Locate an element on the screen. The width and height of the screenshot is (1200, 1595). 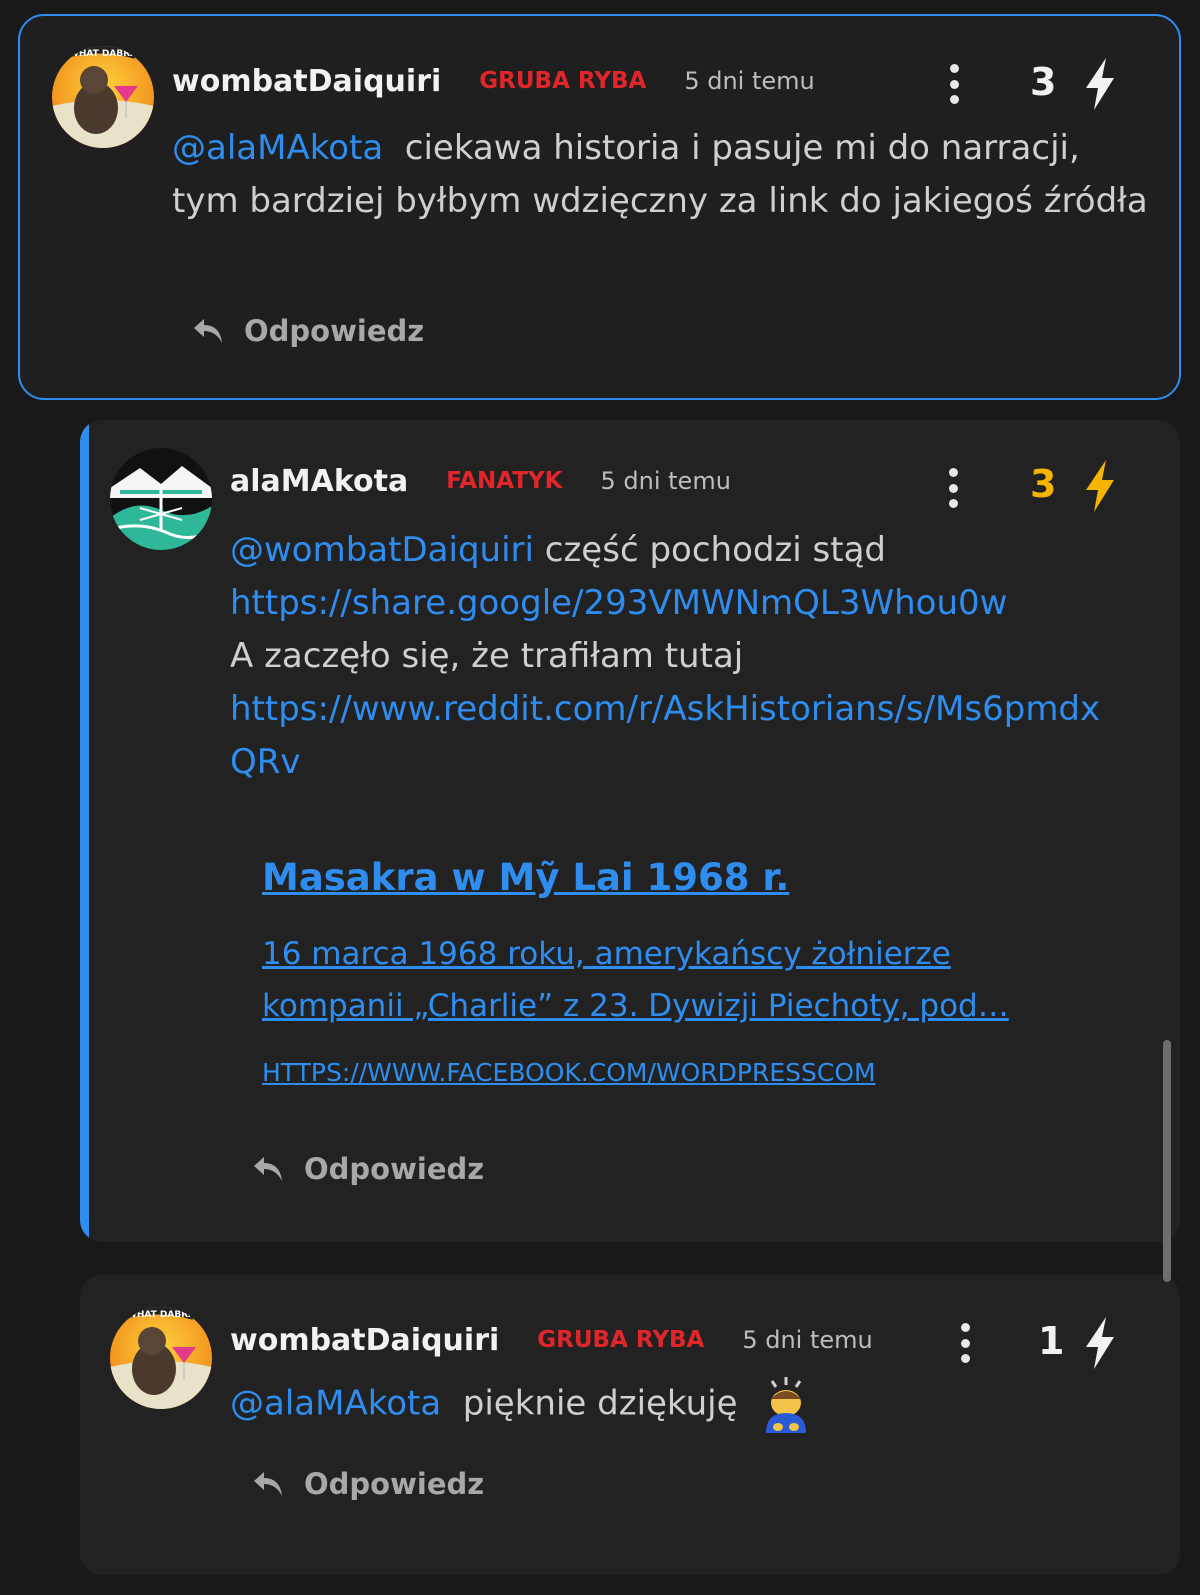
rank-badge: FANATYK is located at coordinates (504, 481).